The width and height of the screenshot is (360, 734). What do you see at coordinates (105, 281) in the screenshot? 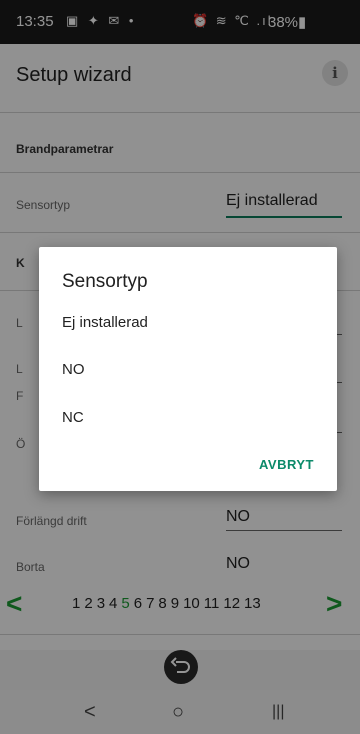
I see `dialog-title: Sensortyp` at bounding box center [105, 281].